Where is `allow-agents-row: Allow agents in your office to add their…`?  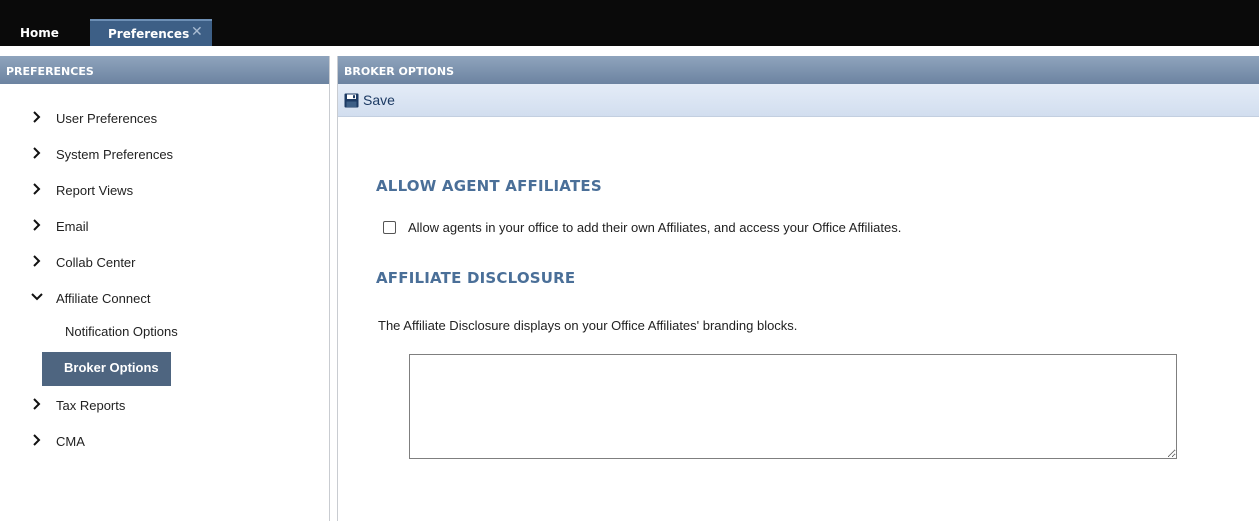 allow-agents-row: Allow agents in your office to add their… is located at coordinates (642, 227).